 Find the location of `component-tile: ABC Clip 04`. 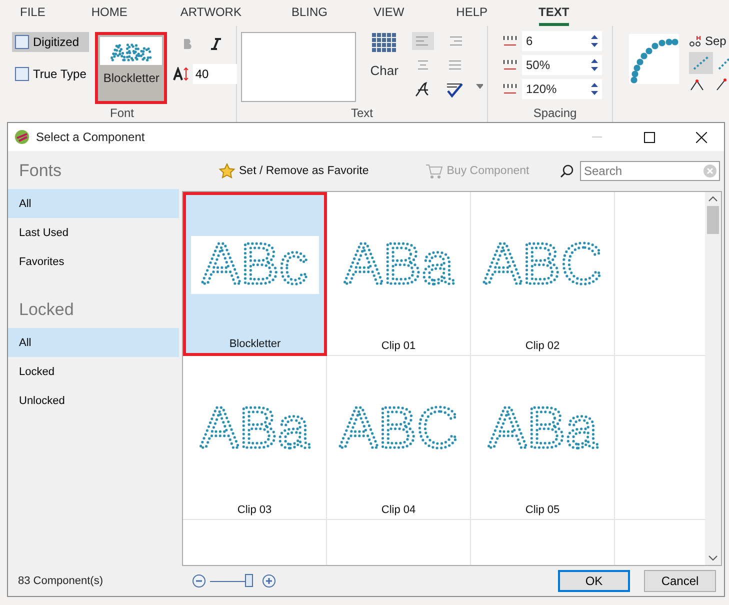

component-tile: ABC Clip 04 is located at coordinates (399, 438).